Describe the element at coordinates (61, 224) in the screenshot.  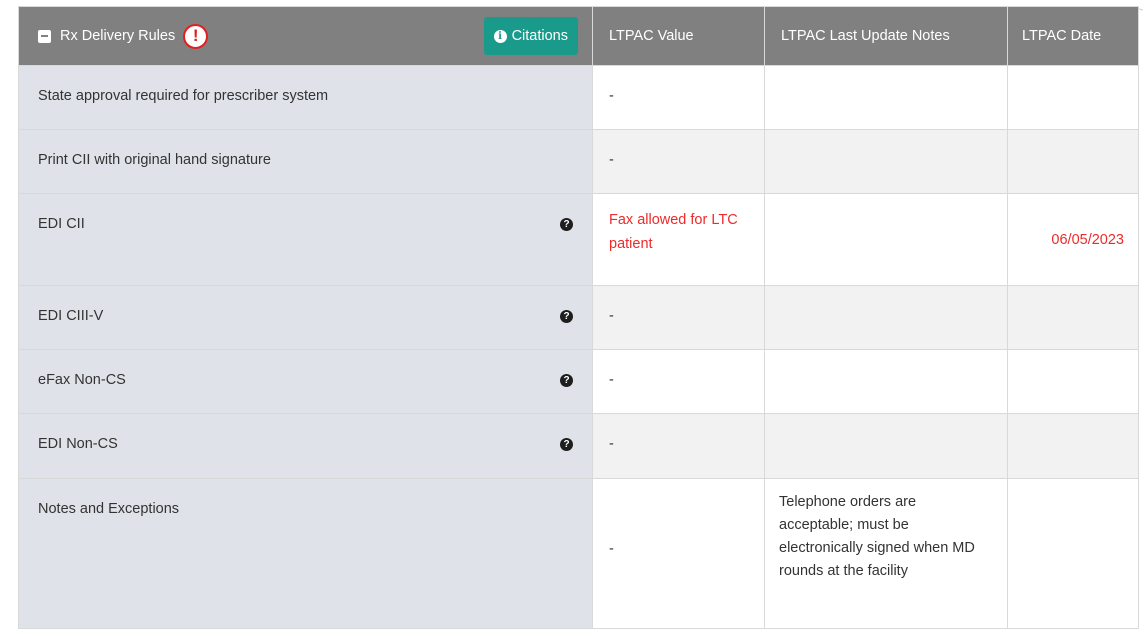
I see `row-label: EDI CII` at that location.